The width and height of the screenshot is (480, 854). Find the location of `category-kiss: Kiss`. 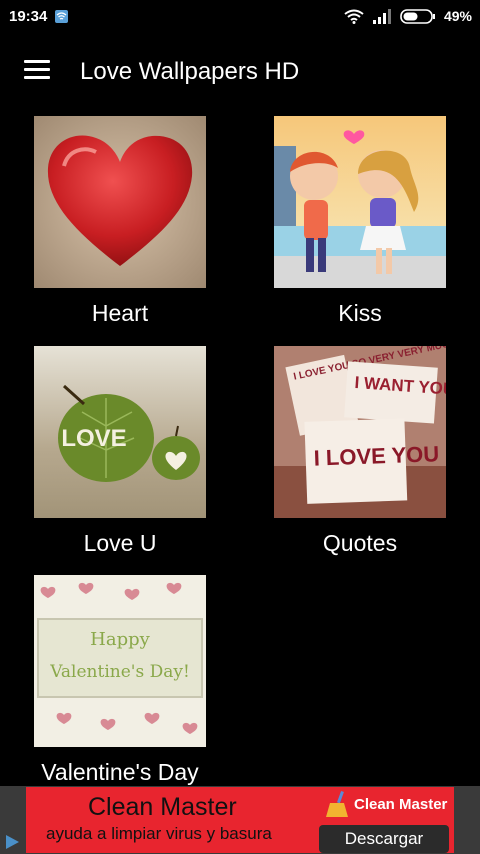

category-kiss: Kiss is located at coordinates (360, 221).